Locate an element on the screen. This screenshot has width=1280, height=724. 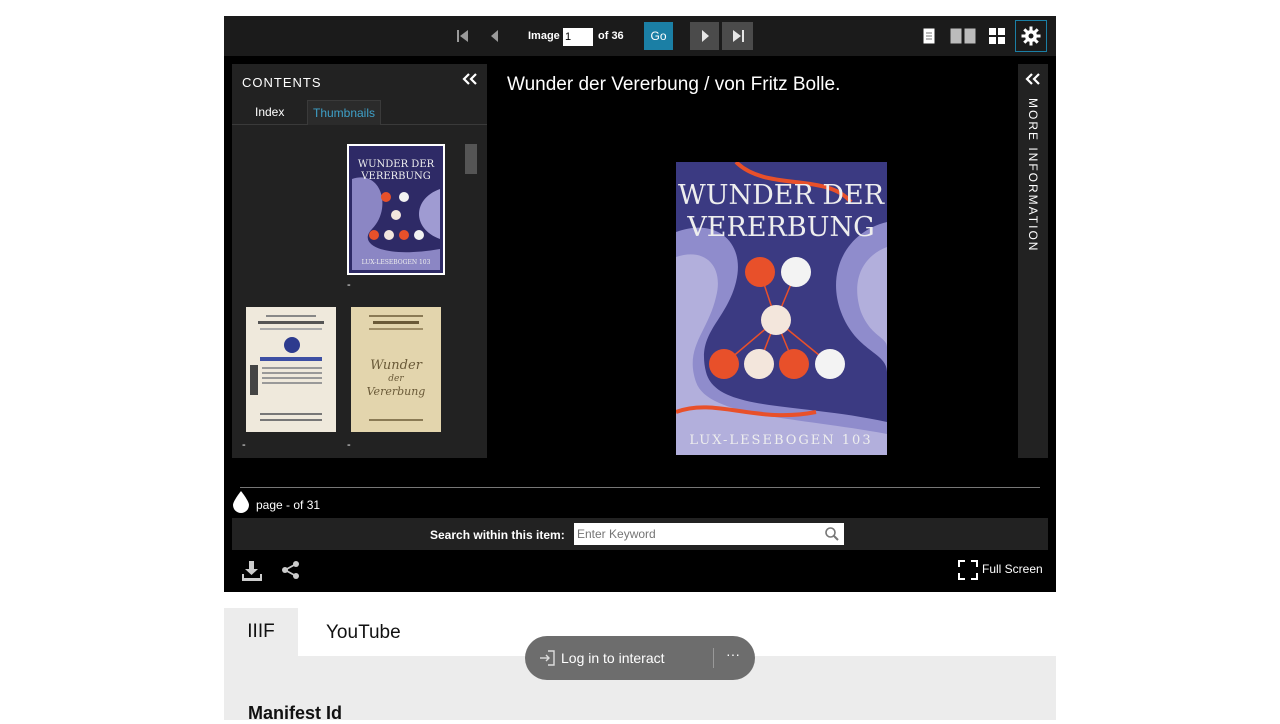
svg-text: der is located at coordinates (396, 379).